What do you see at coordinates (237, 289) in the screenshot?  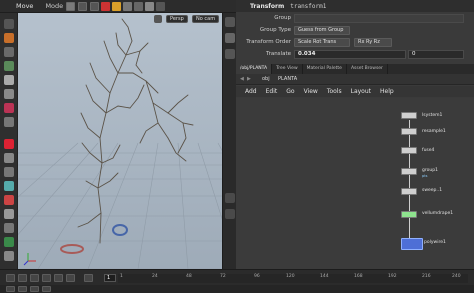 I see `playbar-lower` at bounding box center [237, 289].